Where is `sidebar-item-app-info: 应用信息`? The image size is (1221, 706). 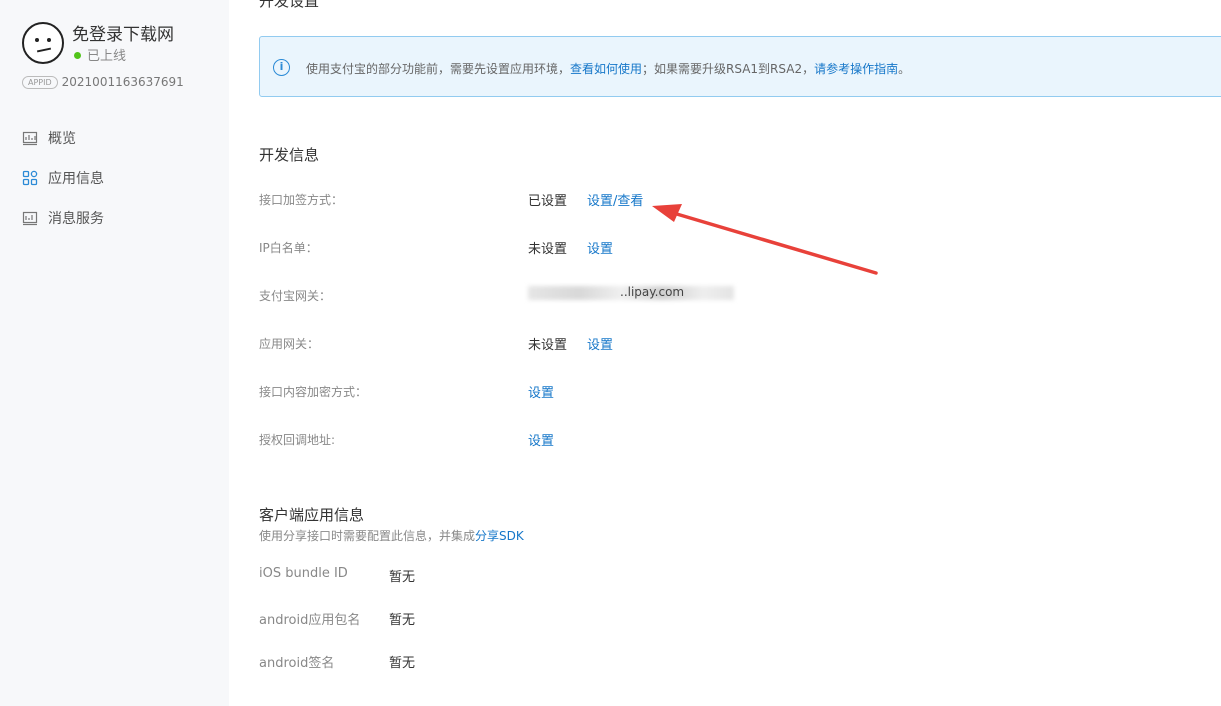
sidebar-item-app-info: 应用信息 is located at coordinates (63, 178).